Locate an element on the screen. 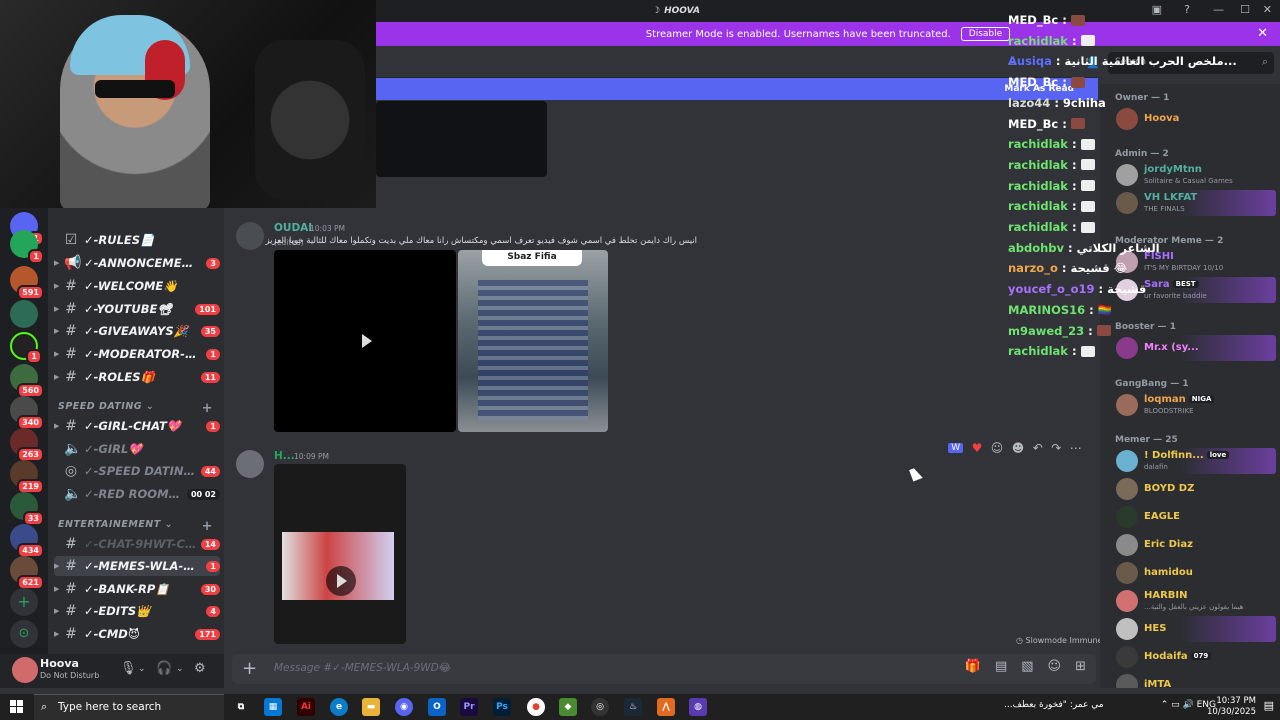 This screenshot has width=1280, height=720. server-icon: 560 is located at coordinates (27, 381).